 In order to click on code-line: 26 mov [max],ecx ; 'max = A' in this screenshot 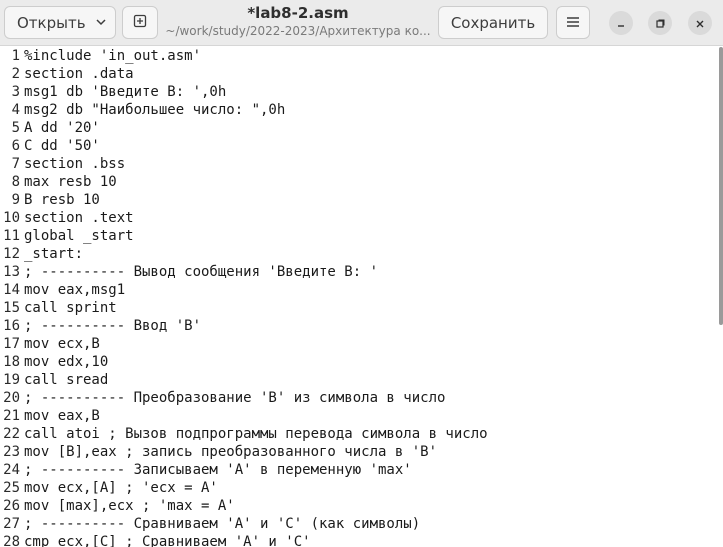, I will do `click(117, 506)`.